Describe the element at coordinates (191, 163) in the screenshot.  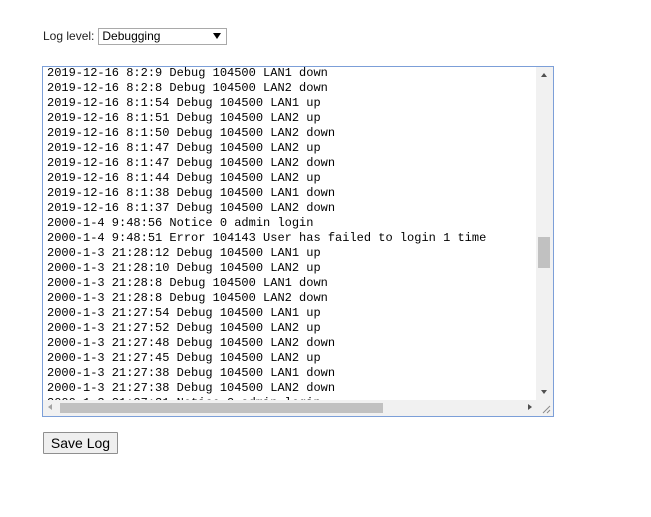
I see `log-line: 2019-12-16 8:1:47 Debug 104500 LAN2 down` at that location.